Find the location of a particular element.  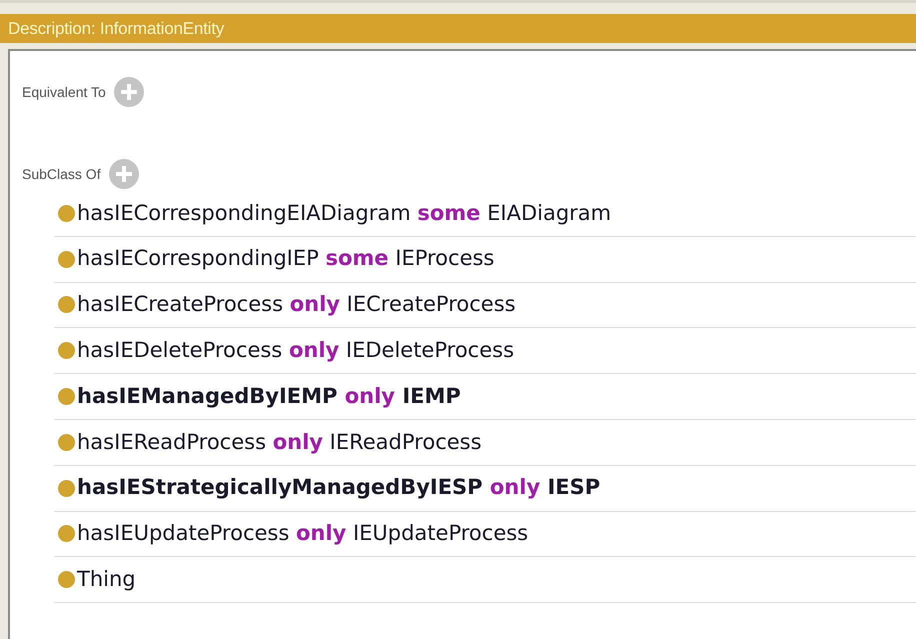

class-expression: hasIECreateProcess only IECreateProcess is located at coordinates (296, 305).